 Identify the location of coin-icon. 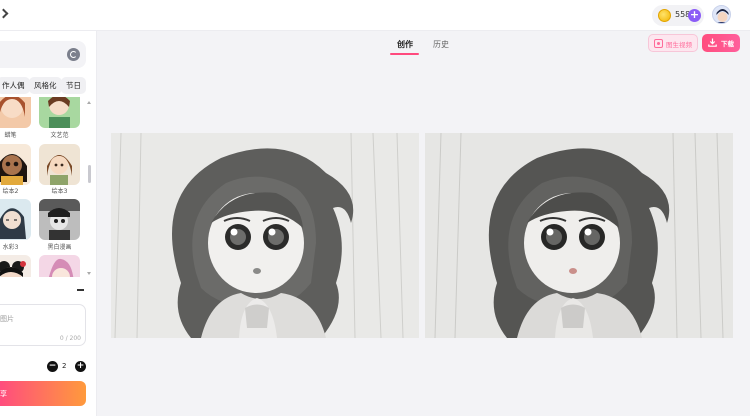
(664, 15).